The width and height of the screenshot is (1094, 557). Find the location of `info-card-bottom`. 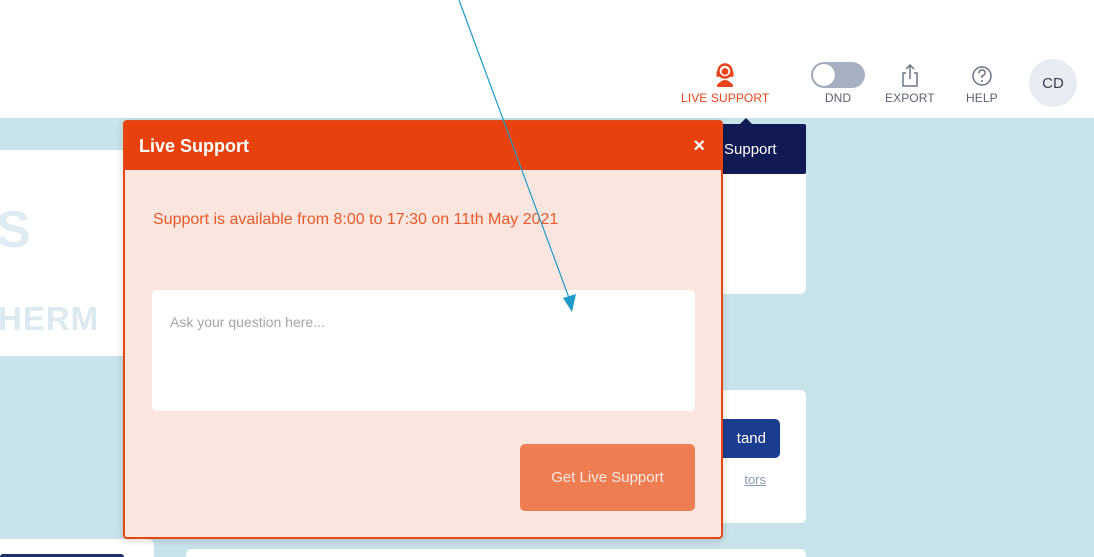

info-card-bottom is located at coordinates (496, 553).